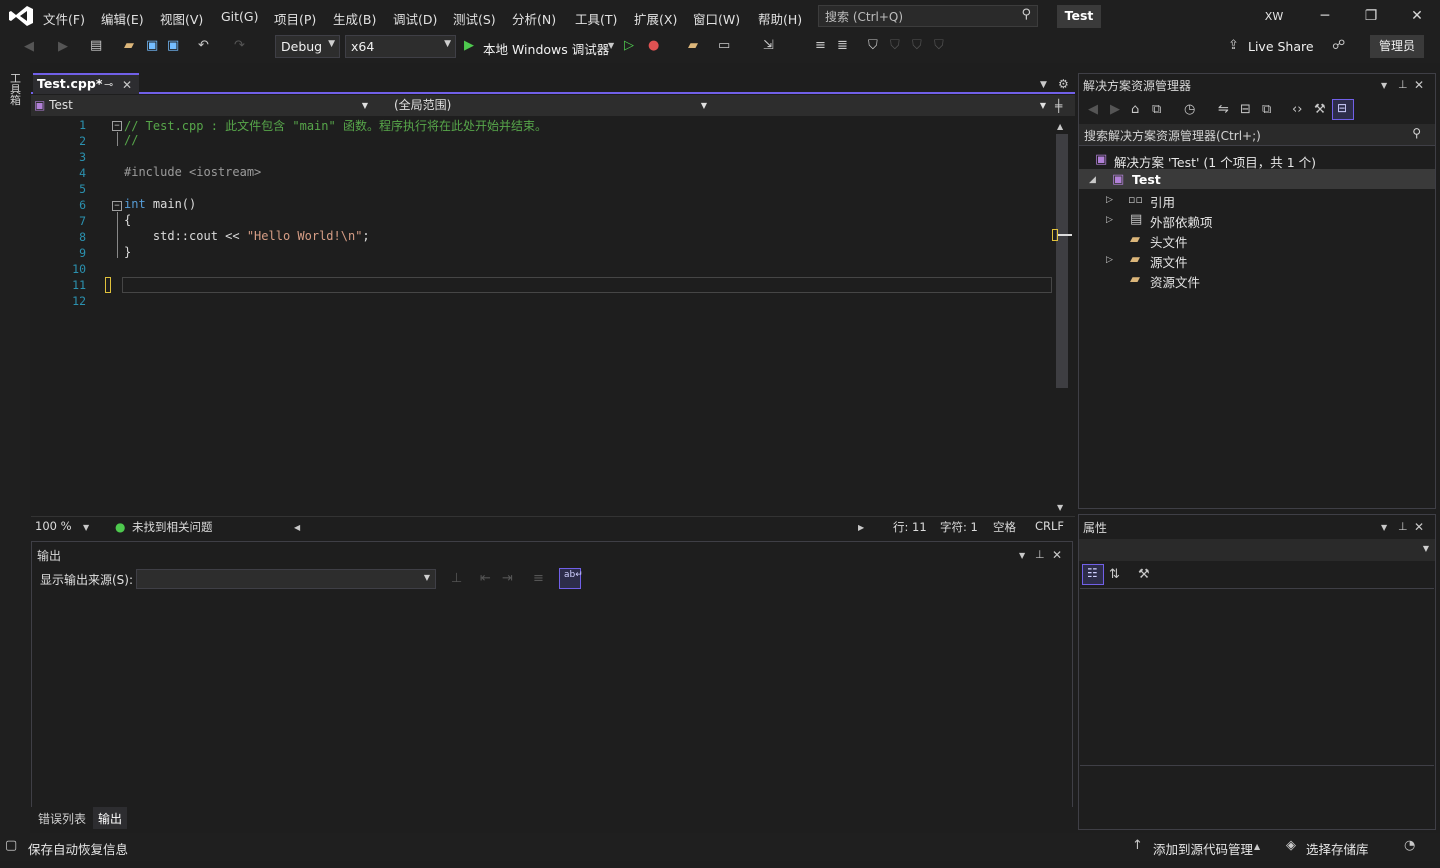  Describe the element at coordinates (415, 18) in the screenshot. I see `menu-item: 调试(D)` at that location.